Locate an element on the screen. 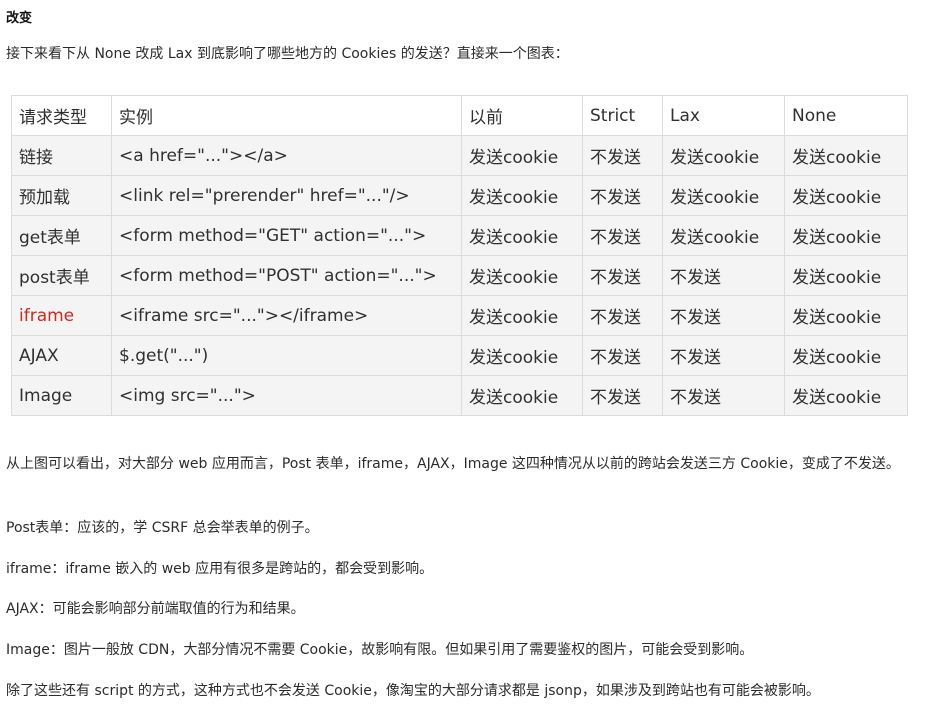 This screenshot has height=724, width=935. table-cell: Image is located at coordinates (61, 395).